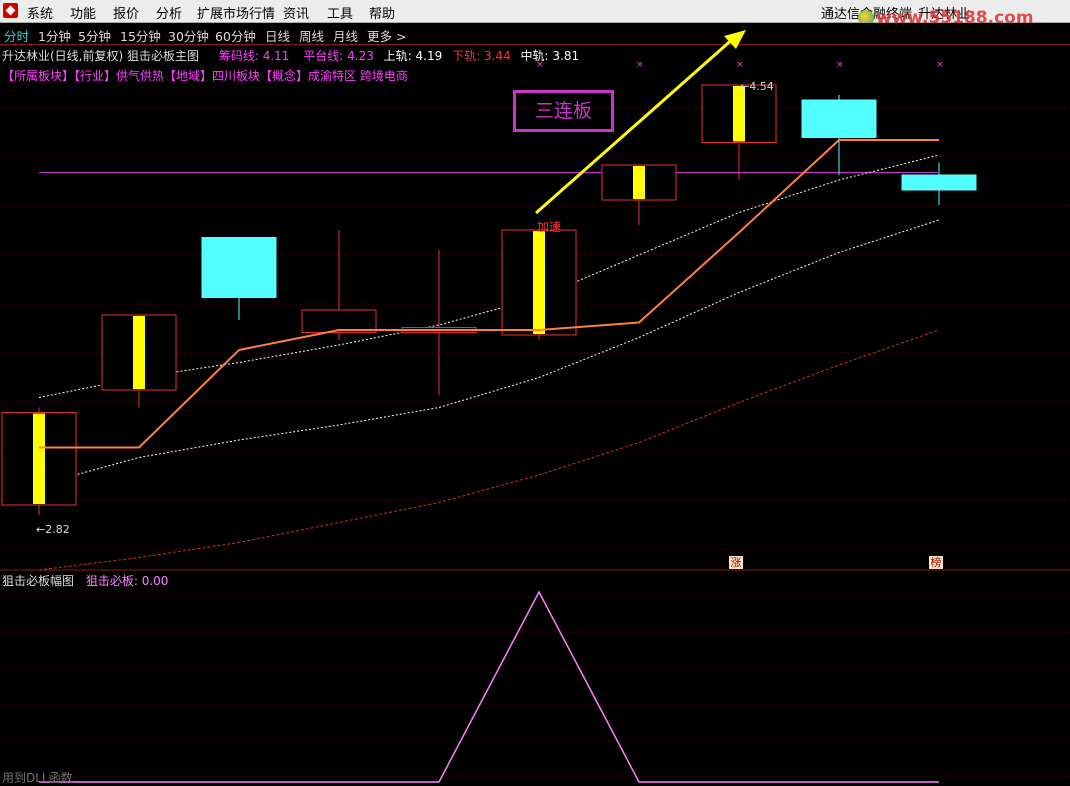  What do you see at coordinates (534, 56) in the screenshot?
I see `indicator-middle-label: 中轨:` at bounding box center [534, 56].